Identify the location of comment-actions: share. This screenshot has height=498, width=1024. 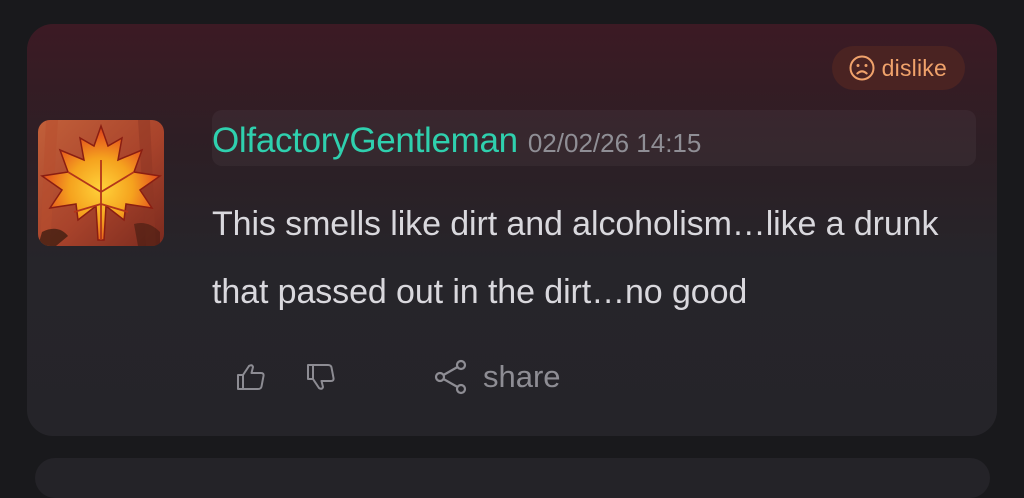
(396, 377).